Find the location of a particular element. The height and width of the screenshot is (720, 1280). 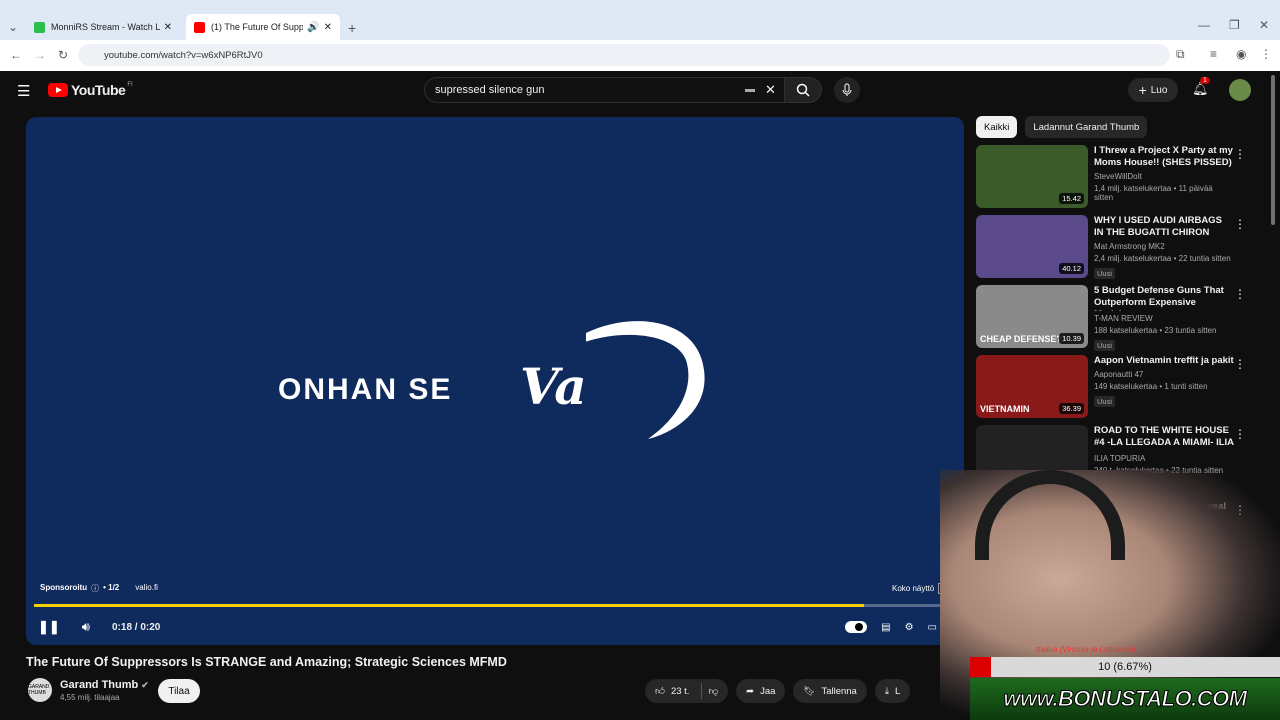

like-button: 👍︎ 23 t. 👎︎ is located at coordinates (687, 691).